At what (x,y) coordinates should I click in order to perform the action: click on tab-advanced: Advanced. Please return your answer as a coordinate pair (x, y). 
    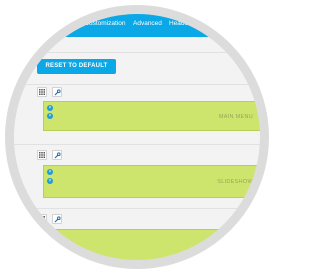
    Looking at the image, I should click on (147, 23).